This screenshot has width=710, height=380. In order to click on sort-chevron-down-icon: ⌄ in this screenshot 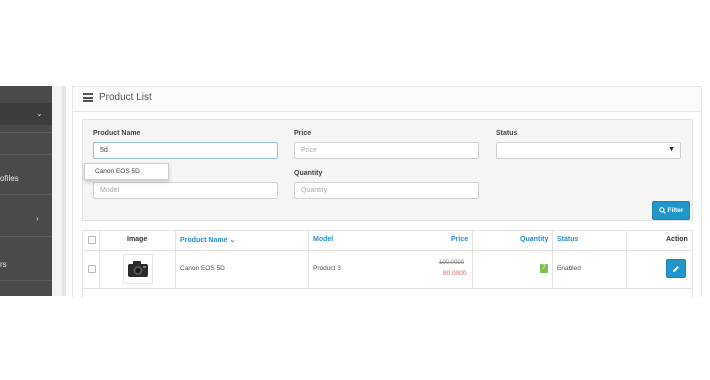, I will do `click(232, 240)`.